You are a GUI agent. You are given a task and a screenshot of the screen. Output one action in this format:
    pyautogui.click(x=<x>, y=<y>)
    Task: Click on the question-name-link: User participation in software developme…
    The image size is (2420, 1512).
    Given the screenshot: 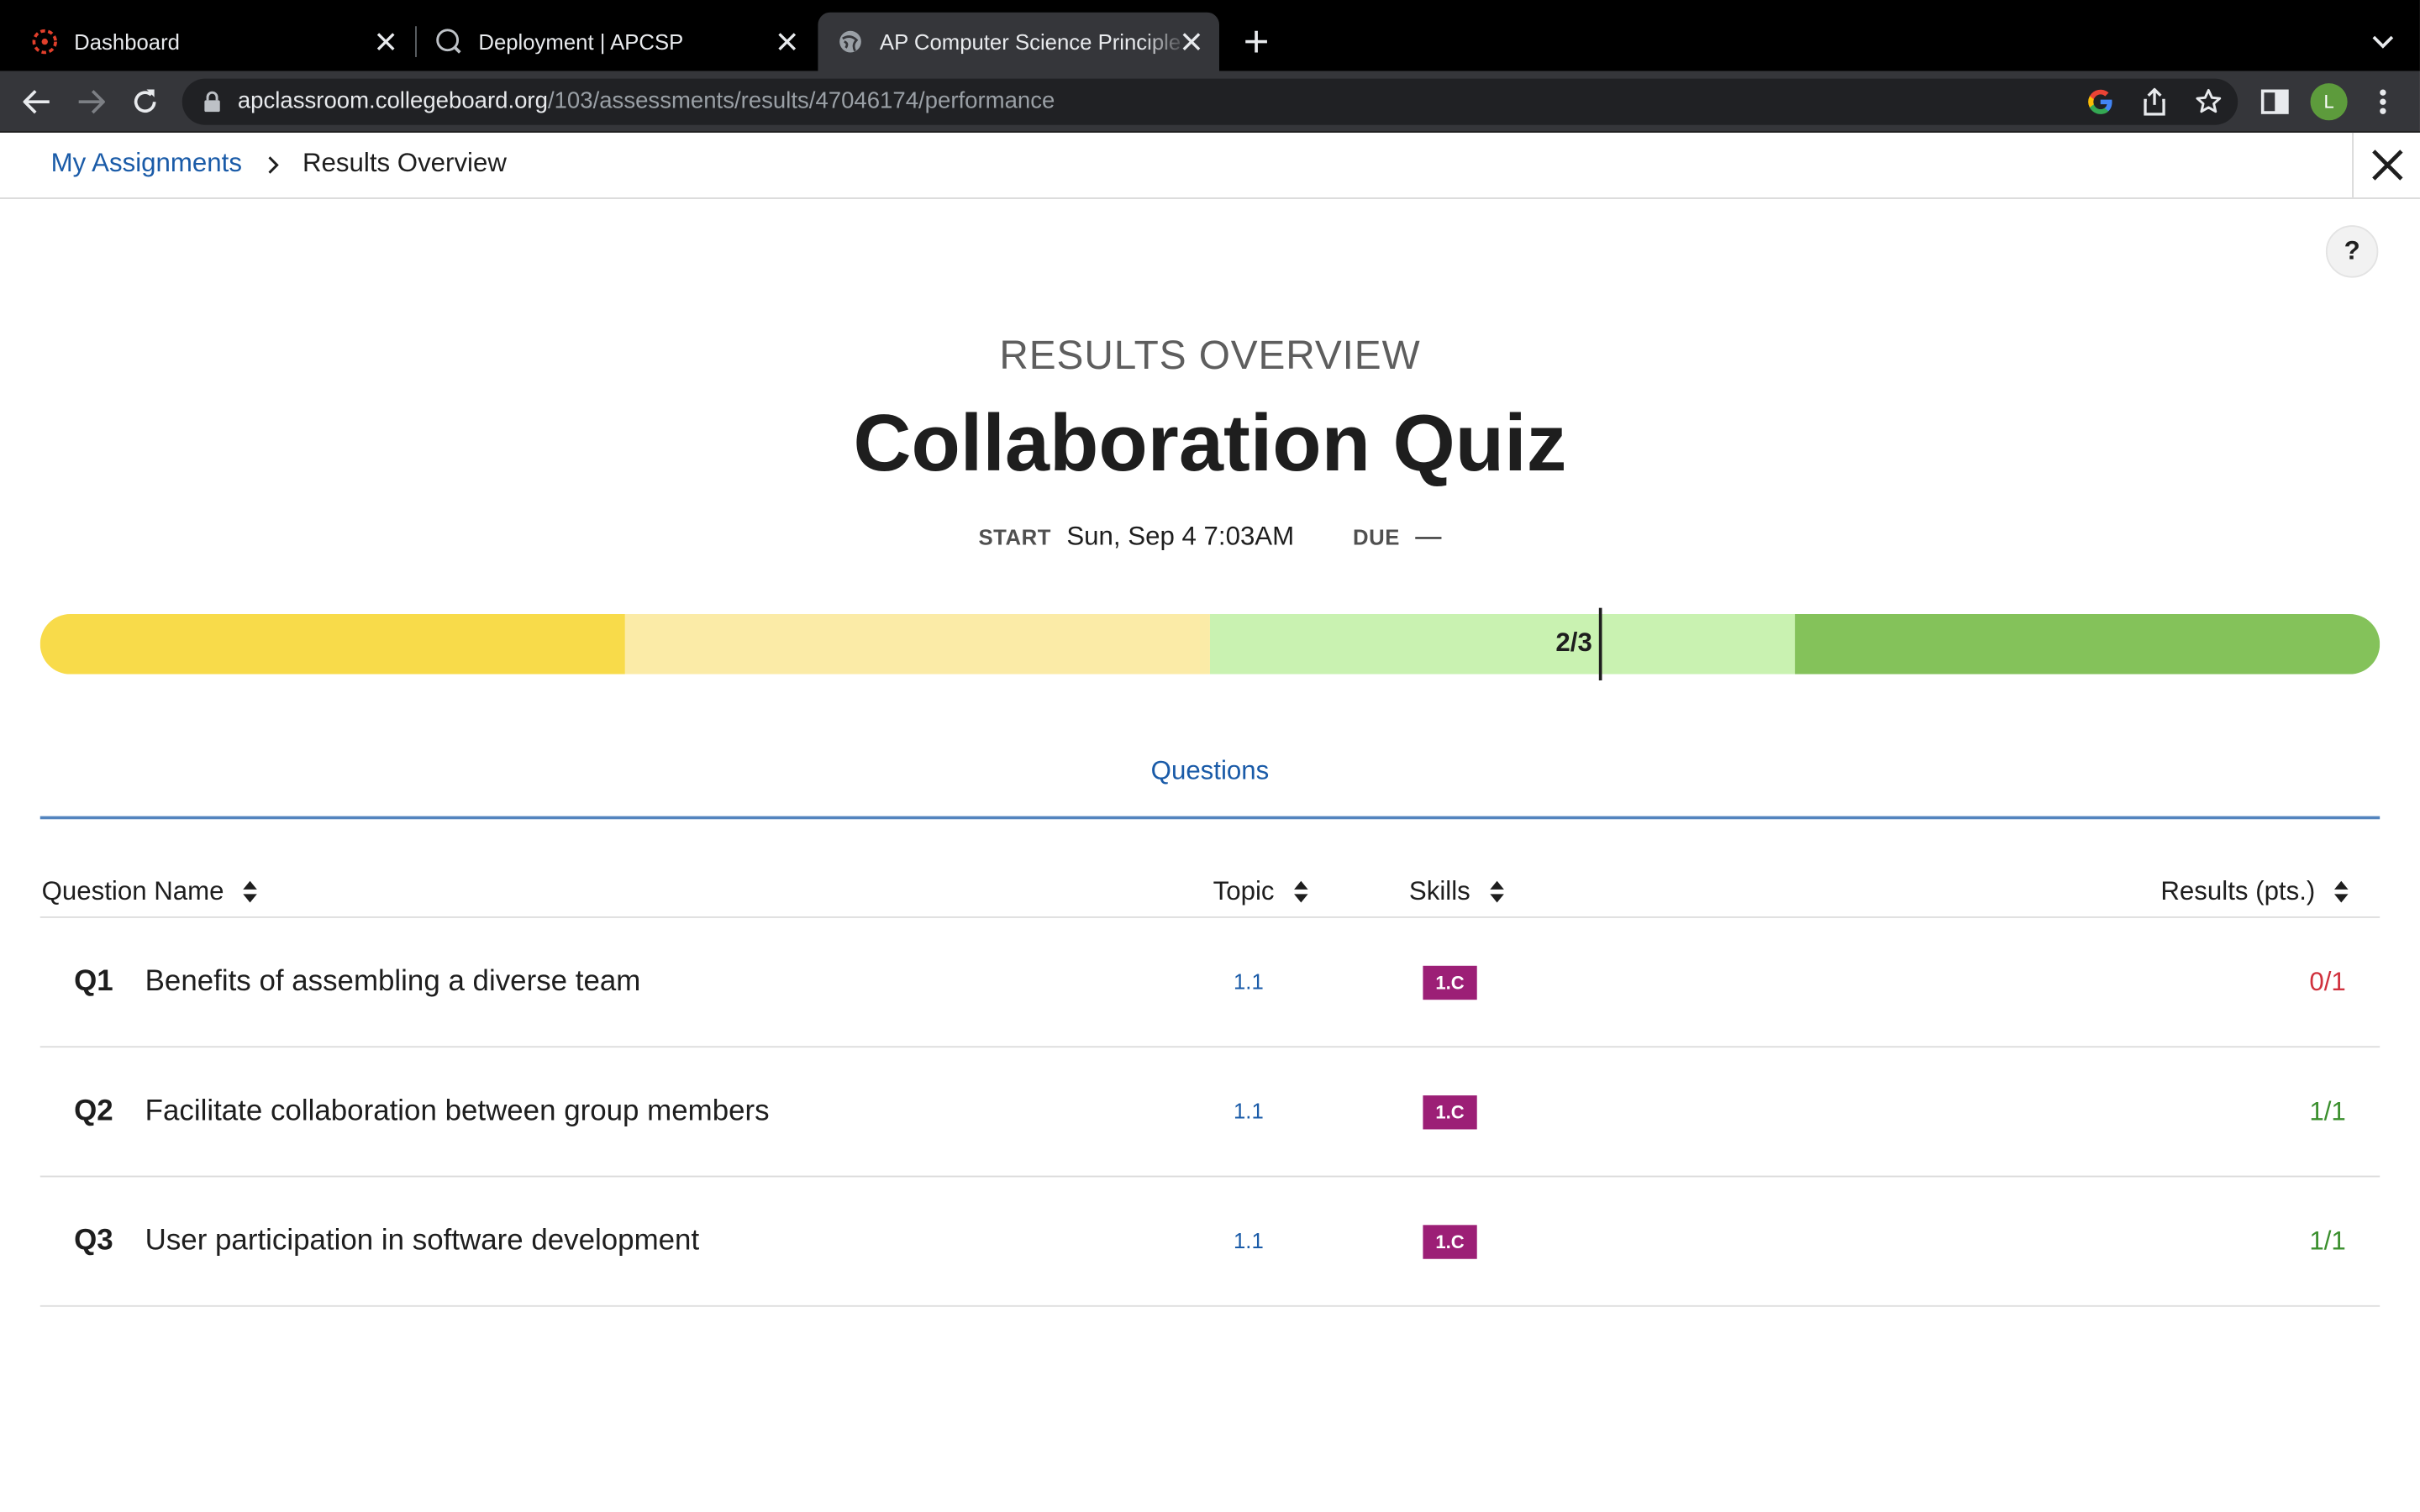 What is the action you would take?
    pyautogui.click(x=422, y=1241)
    